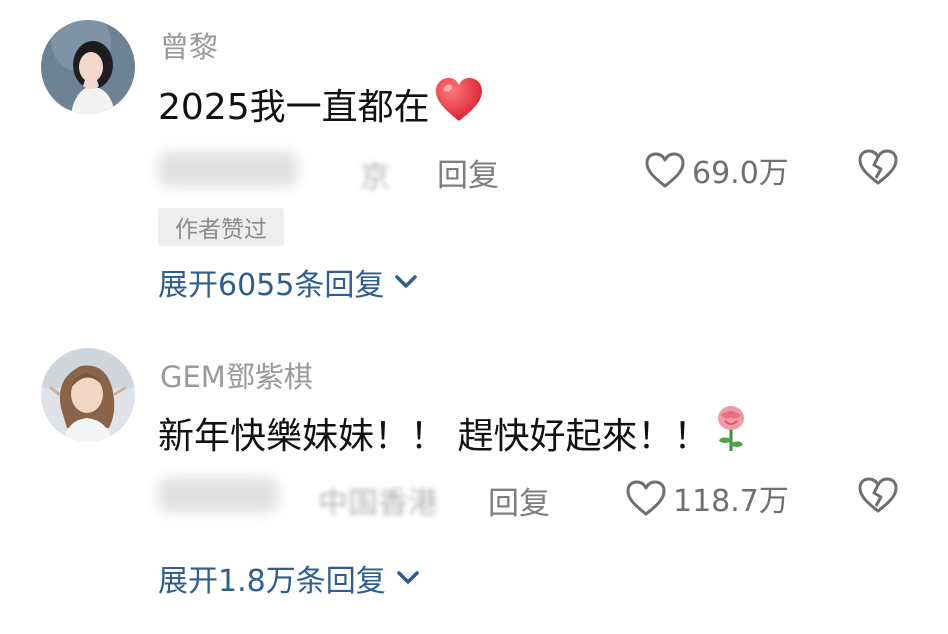 This screenshot has height=634, width=948. I want to click on expand-replies-button: 展开6055条回复, so click(288, 282).